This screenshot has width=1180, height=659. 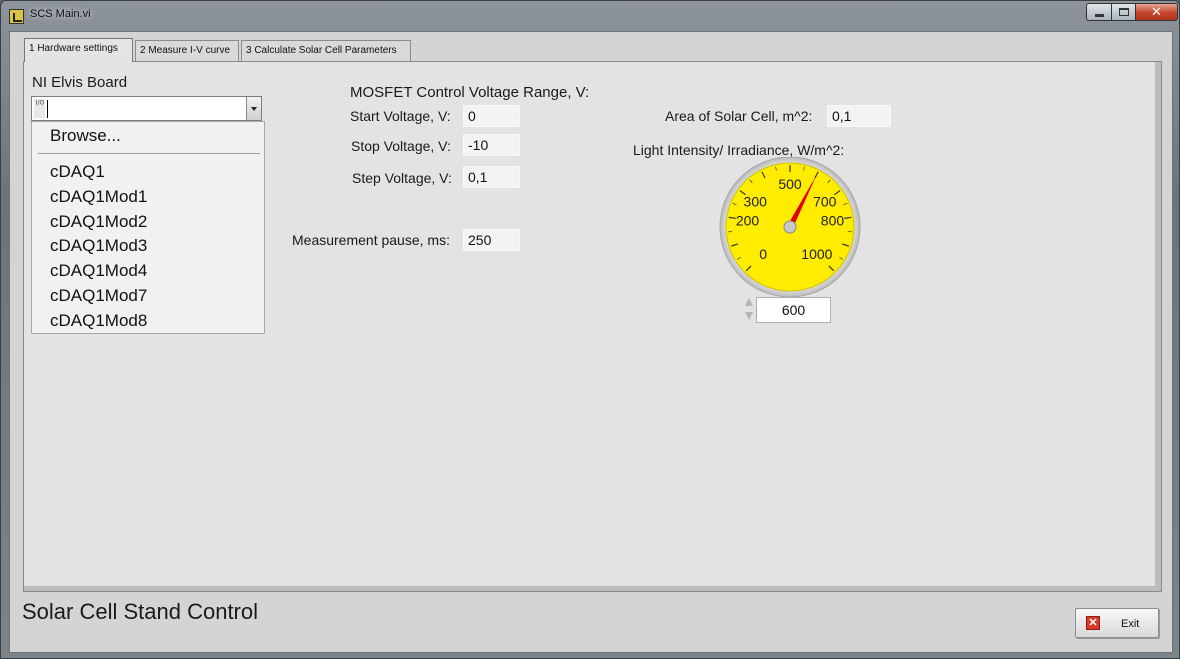 I want to click on measurement-pause-label: Measurement pause, ms:, so click(x=371, y=240).